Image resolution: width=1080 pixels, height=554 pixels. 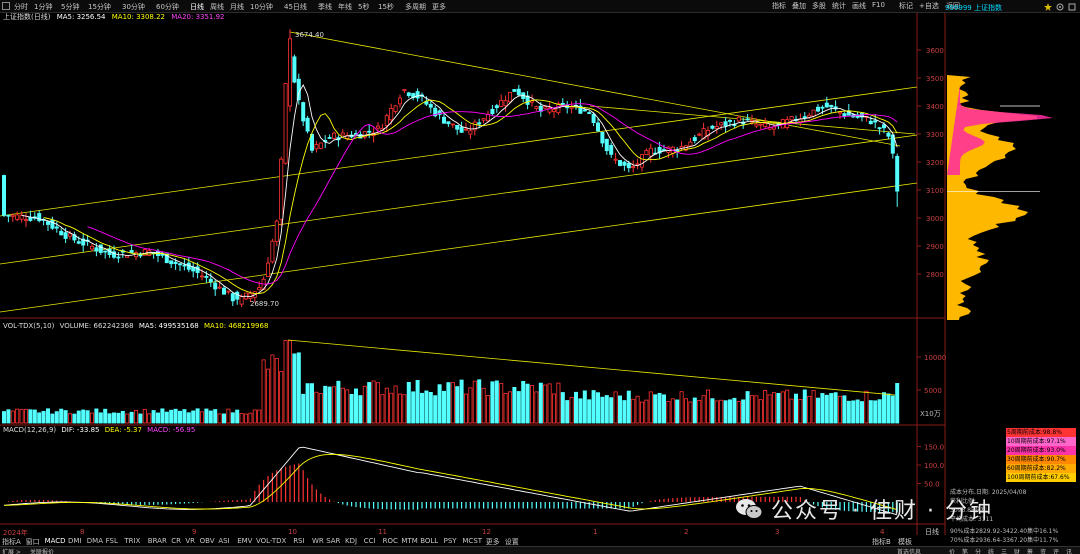 I want to click on info-tab: 统, so click(x=991, y=550).